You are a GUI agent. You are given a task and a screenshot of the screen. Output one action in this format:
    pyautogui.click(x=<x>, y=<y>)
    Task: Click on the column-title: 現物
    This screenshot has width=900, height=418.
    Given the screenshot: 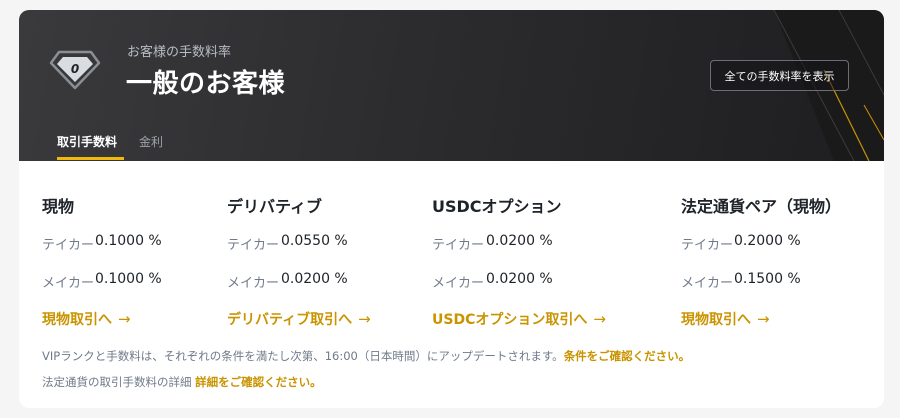 What is the action you would take?
    pyautogui.click(x=58, y=206)
    